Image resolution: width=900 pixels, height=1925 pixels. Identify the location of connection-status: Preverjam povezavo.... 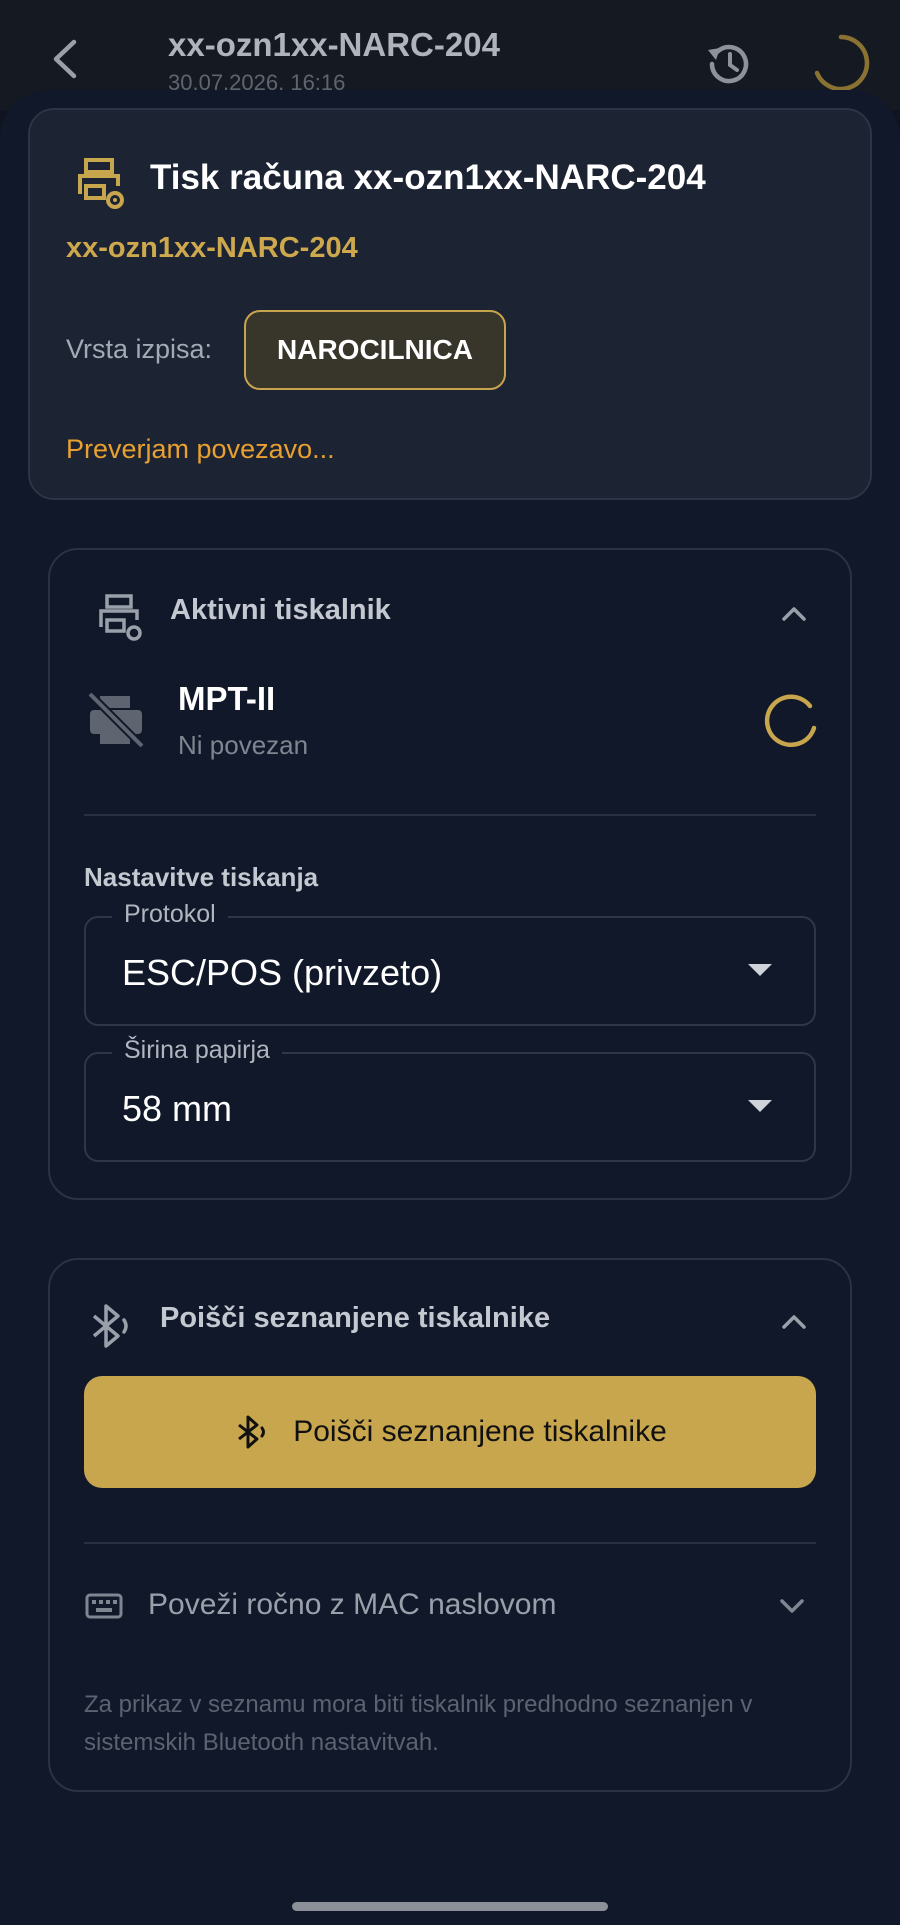
(200, 449).